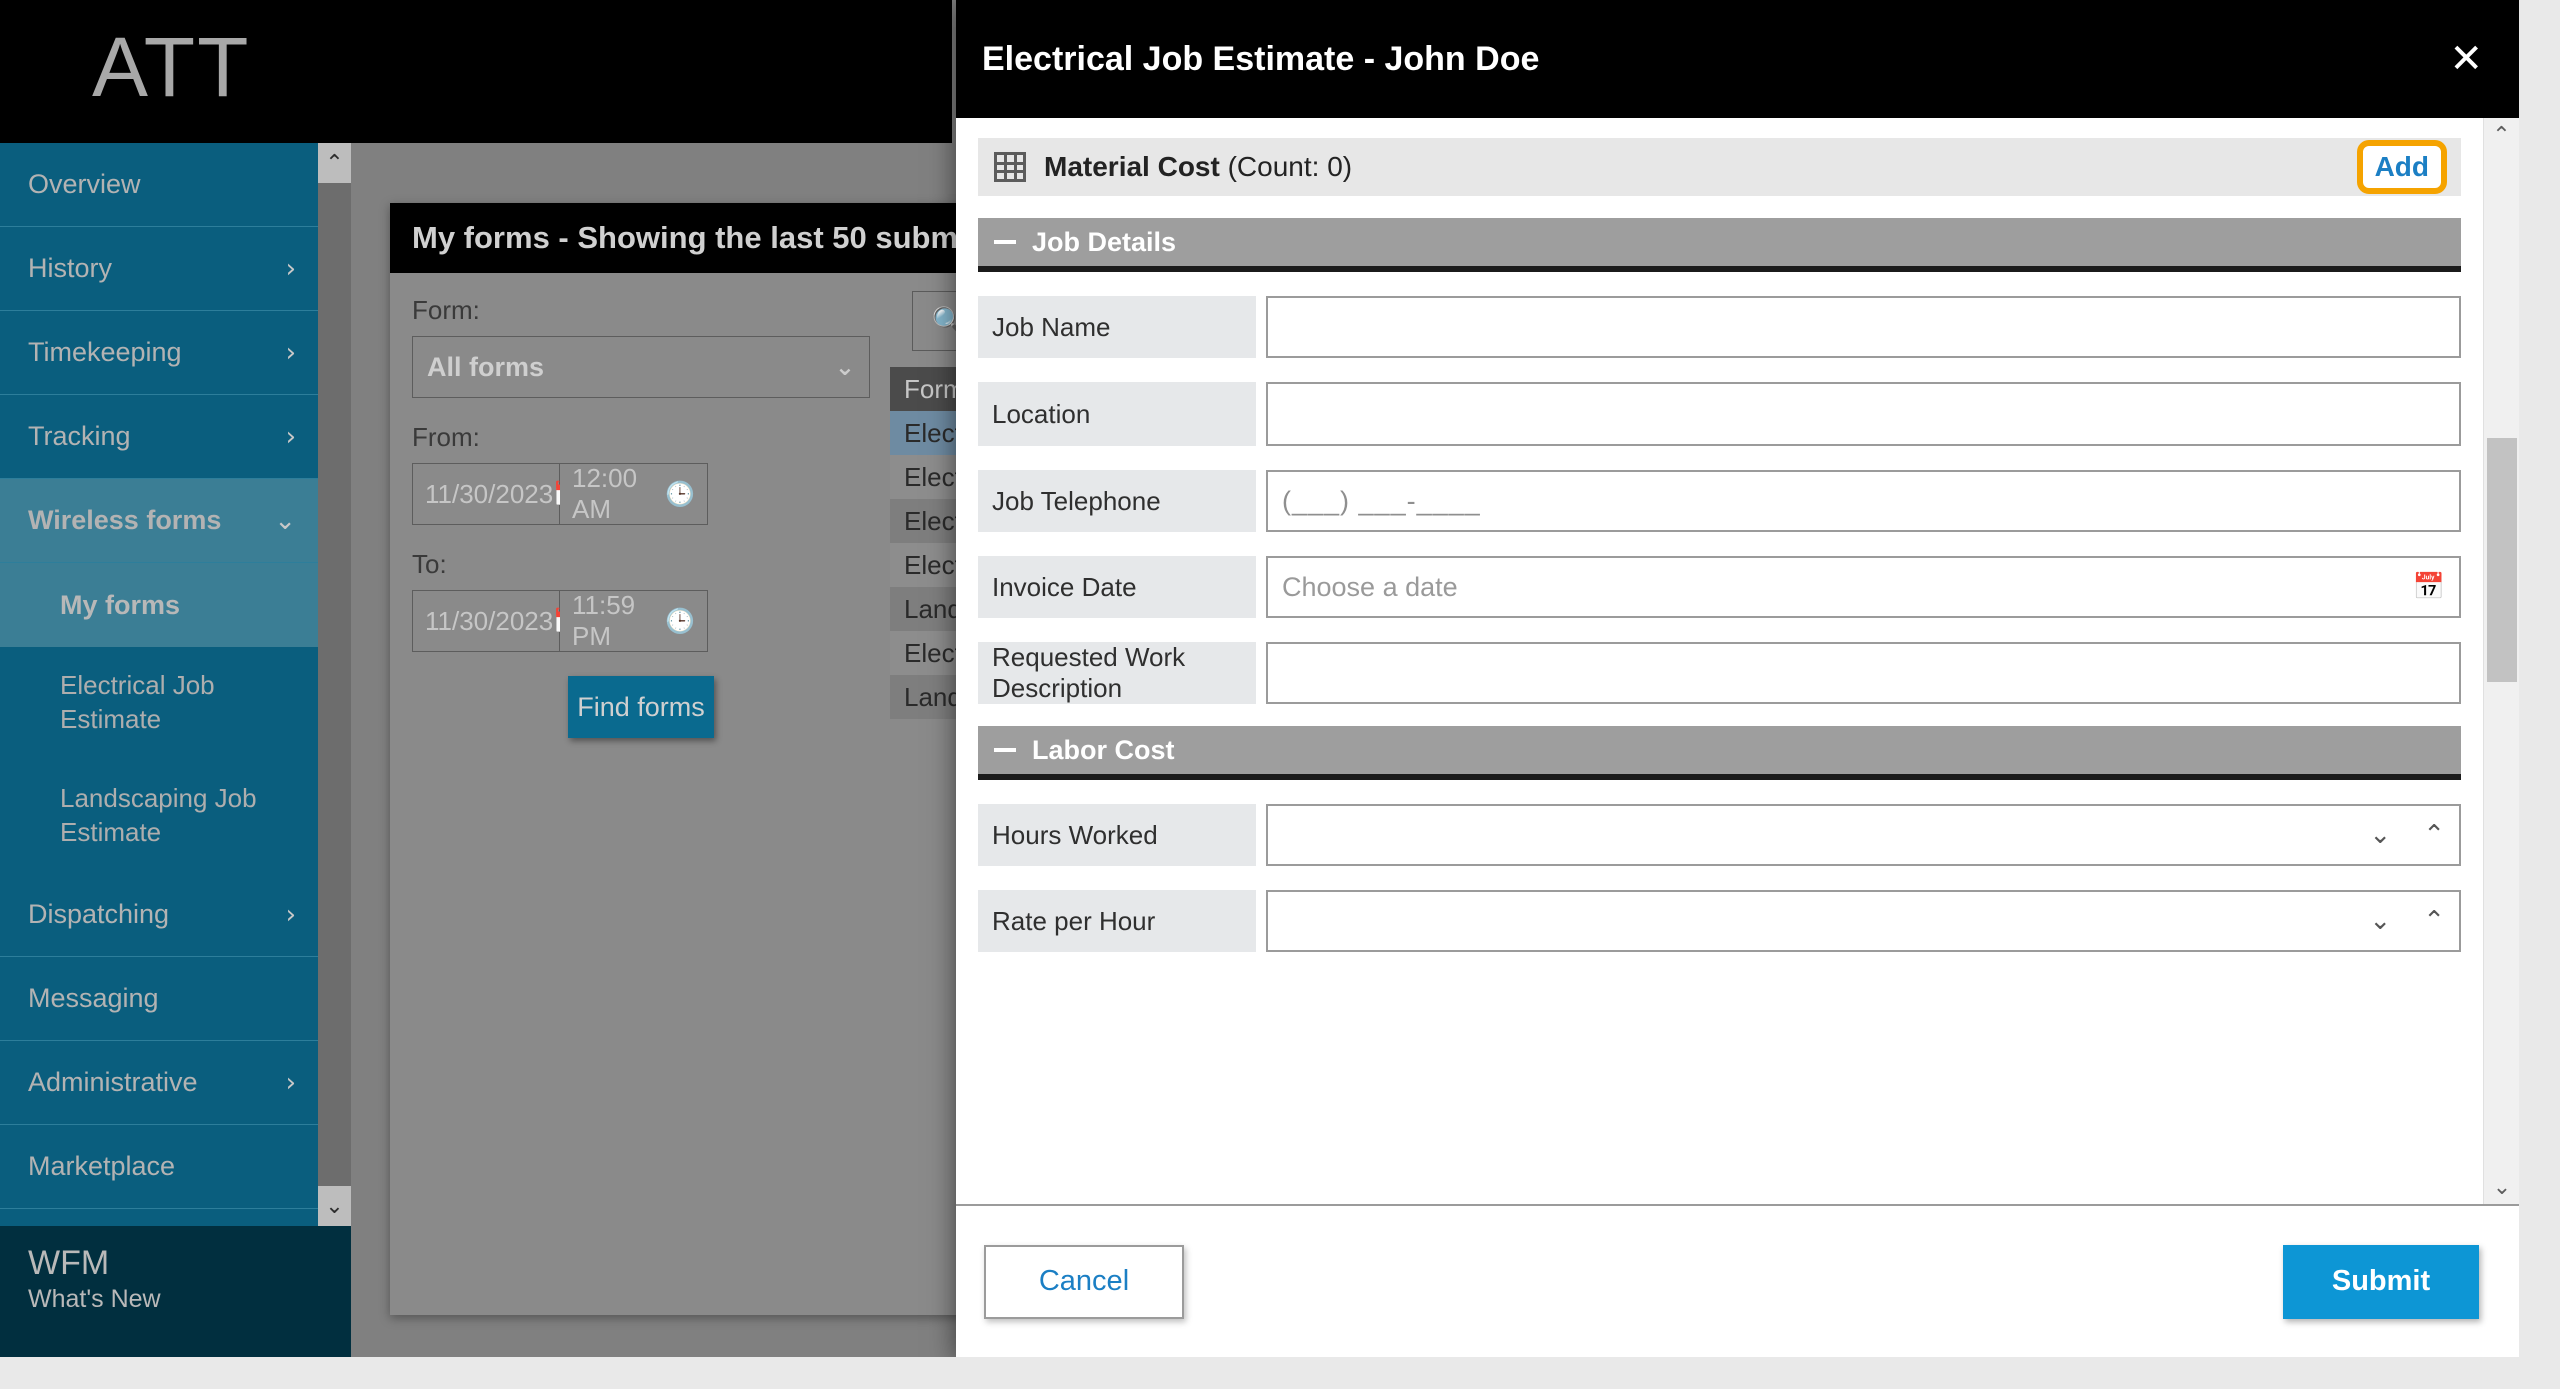 This screenshot has width=2560, height=1389. I want to click on field-label: Invoice Date, so click(1117, 587).